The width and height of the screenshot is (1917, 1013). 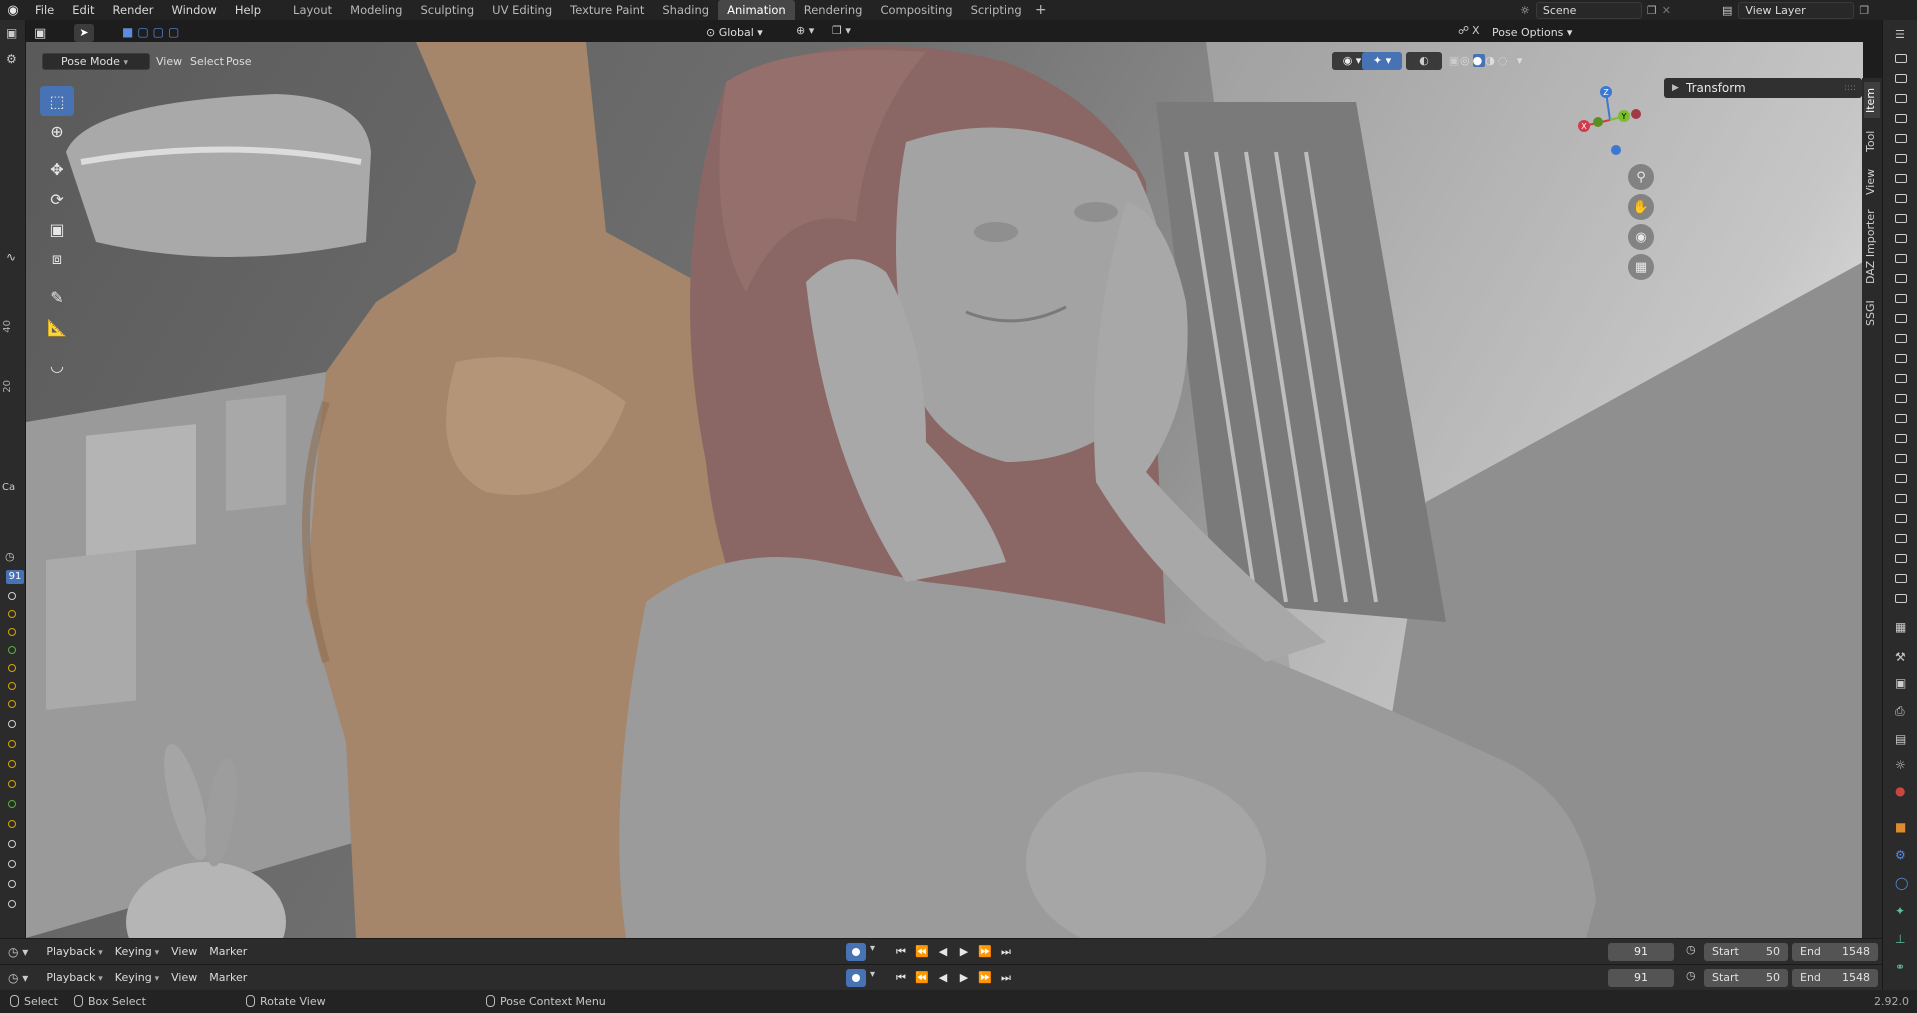 I want to click on tab-uv-editing: UV Editing, so click(x=522, y=10).